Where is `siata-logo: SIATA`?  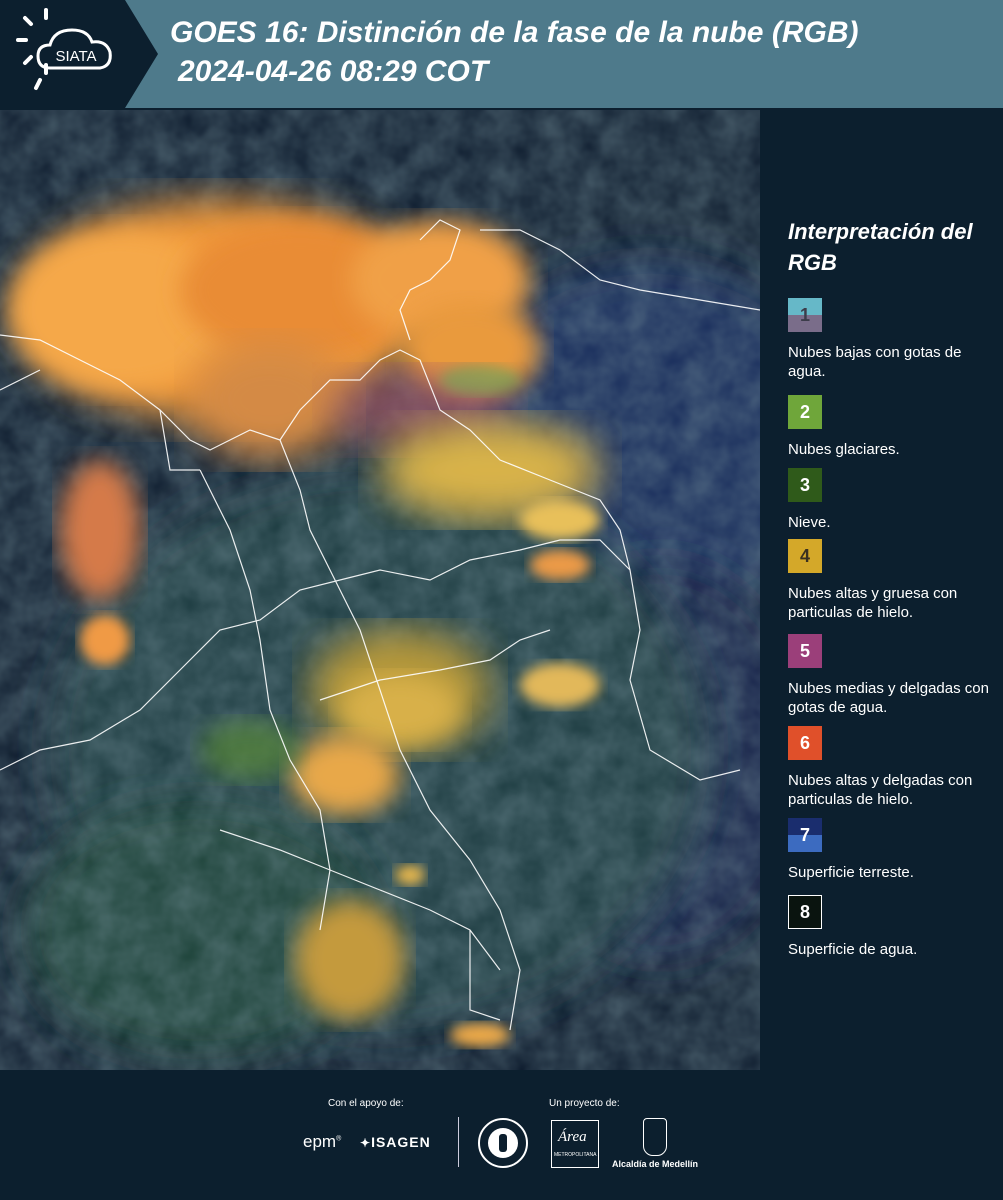 siata-logo: SIATA is located at coordinates (79, 54).